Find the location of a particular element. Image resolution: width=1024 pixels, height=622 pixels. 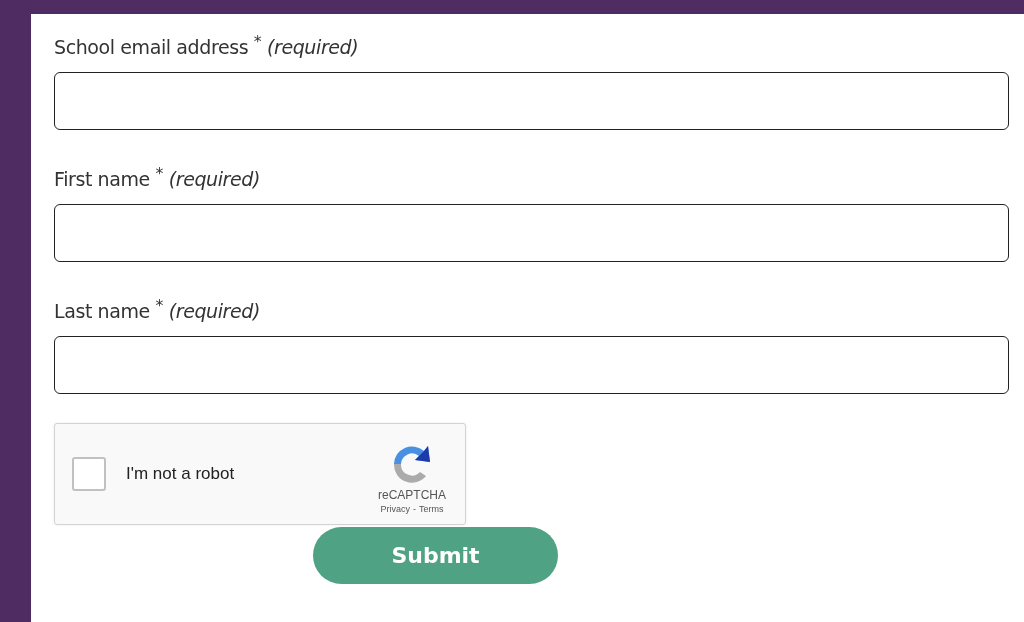

recaptcha-label: reCAPTCHA is located at coordinates (412, 495).